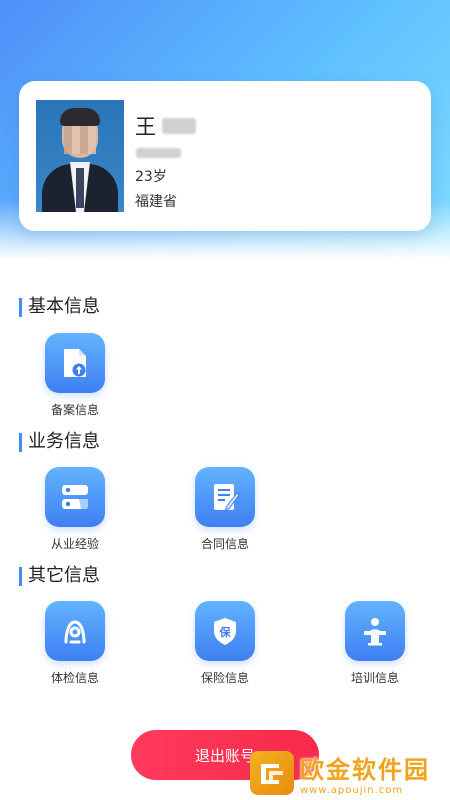  Describe the element at coordinates (75, 497) in the screenshot. I see `experience-cards-icon` at that location.